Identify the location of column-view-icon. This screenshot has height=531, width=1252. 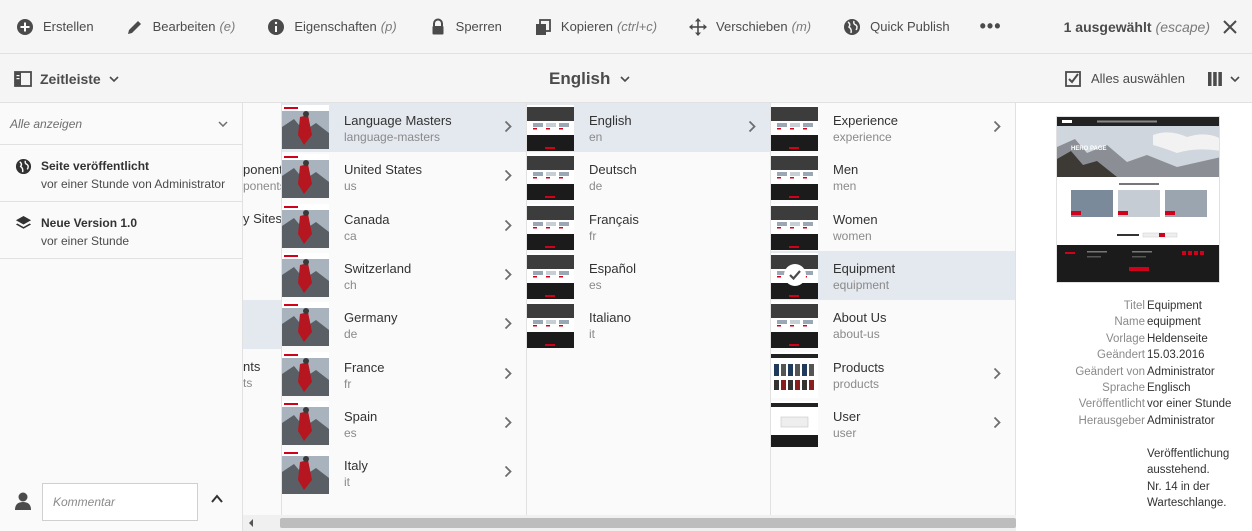
(1215, 78).